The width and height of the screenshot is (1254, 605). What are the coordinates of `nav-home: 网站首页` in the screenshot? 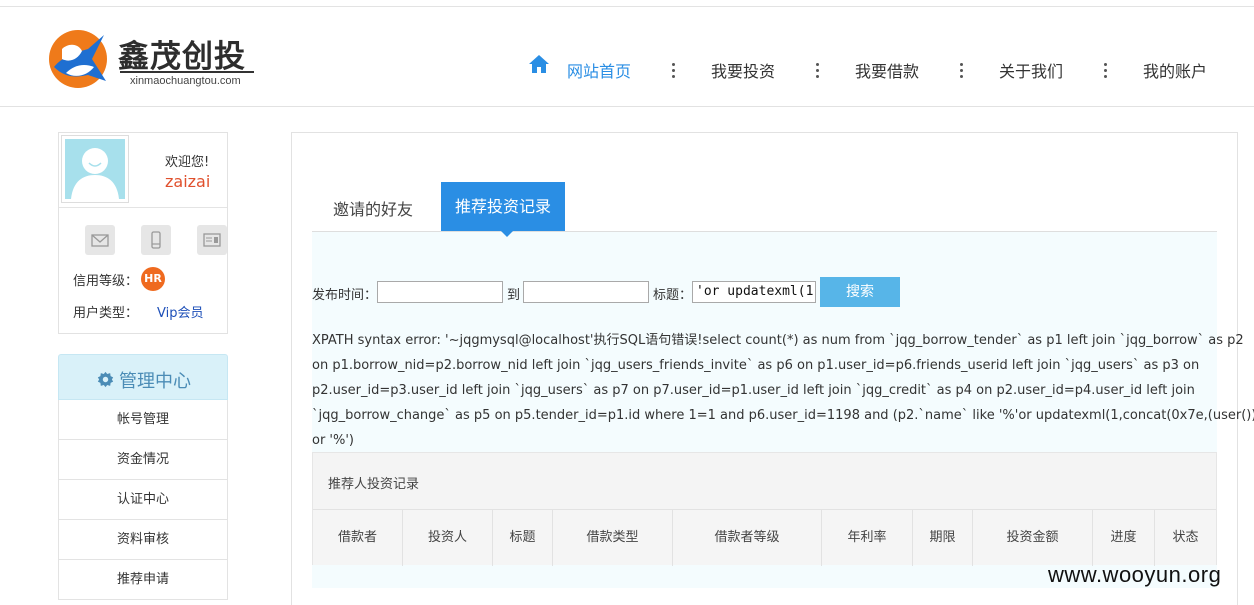 It's located at (599, 72).